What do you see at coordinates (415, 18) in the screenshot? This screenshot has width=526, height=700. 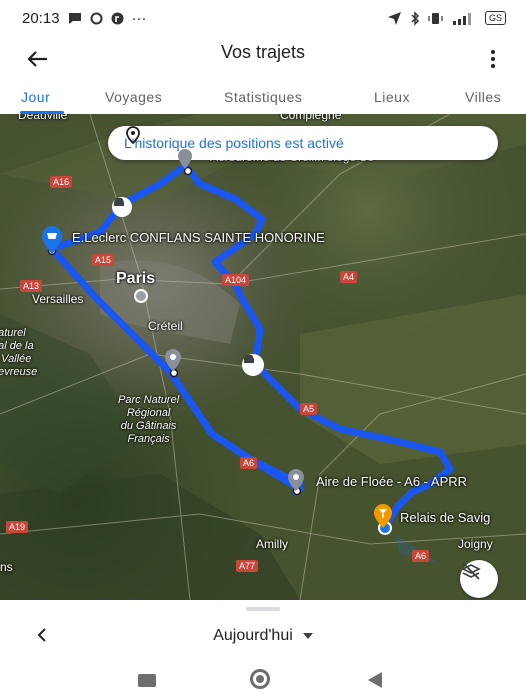 I see `bluetooth-icon` at bounding box center [415, 18].